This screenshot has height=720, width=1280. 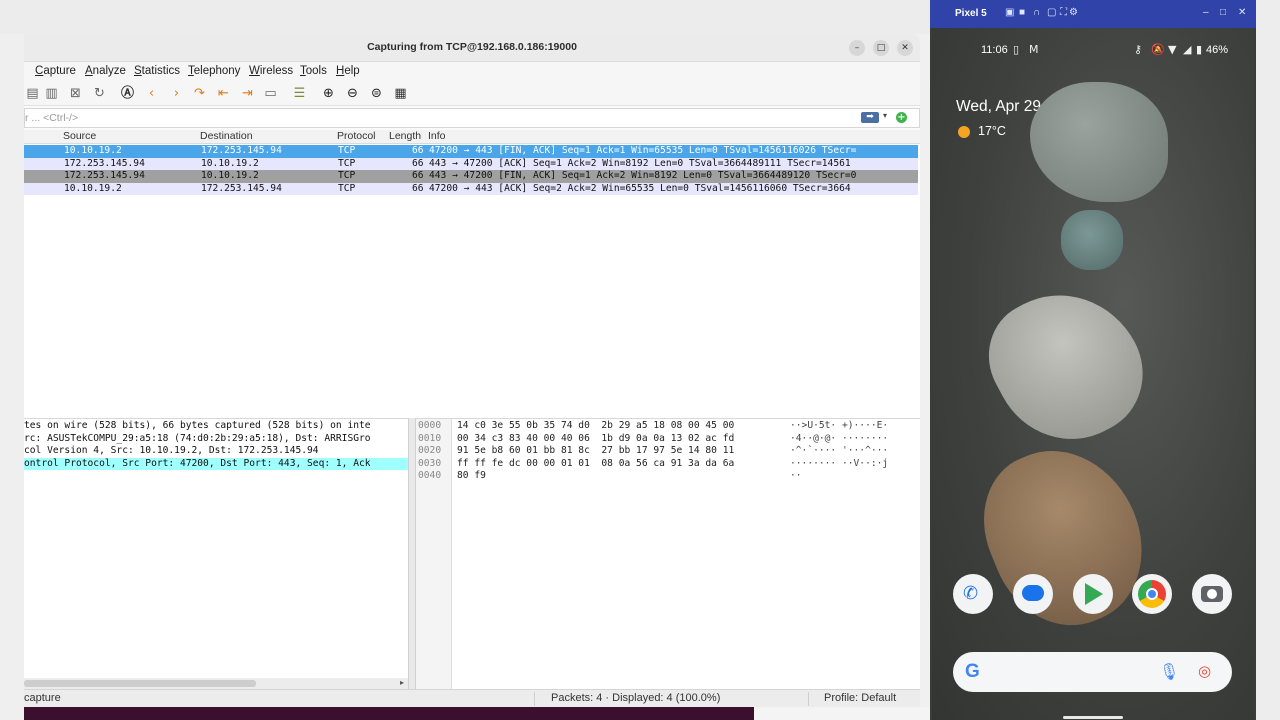 I want to click on emulator-titlebar: Pixel 5 ▣ ■ ∩ ▢ ⛶ ⚙ – □ ✕, so click(x=1093, y=14).